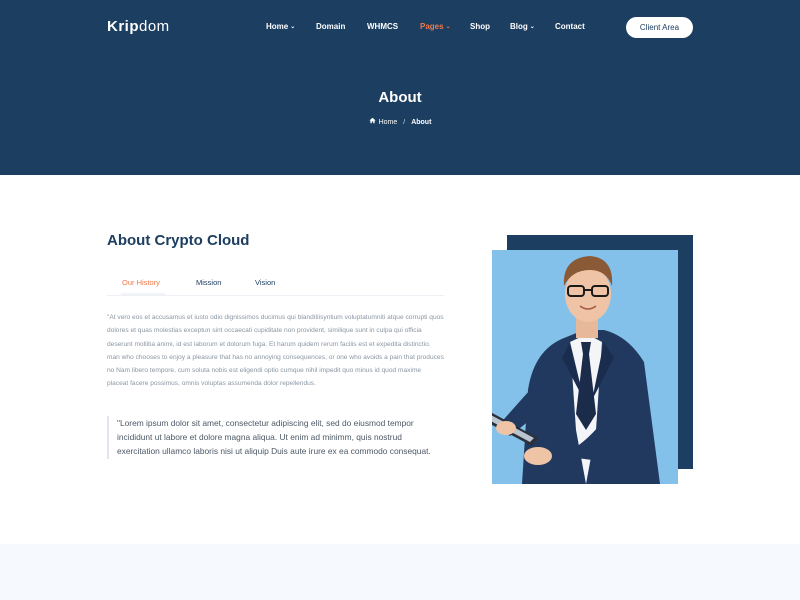 This screenshot has height=600, width=800. I want to click on nav-item-label: WHMCS, so click(383, 26).